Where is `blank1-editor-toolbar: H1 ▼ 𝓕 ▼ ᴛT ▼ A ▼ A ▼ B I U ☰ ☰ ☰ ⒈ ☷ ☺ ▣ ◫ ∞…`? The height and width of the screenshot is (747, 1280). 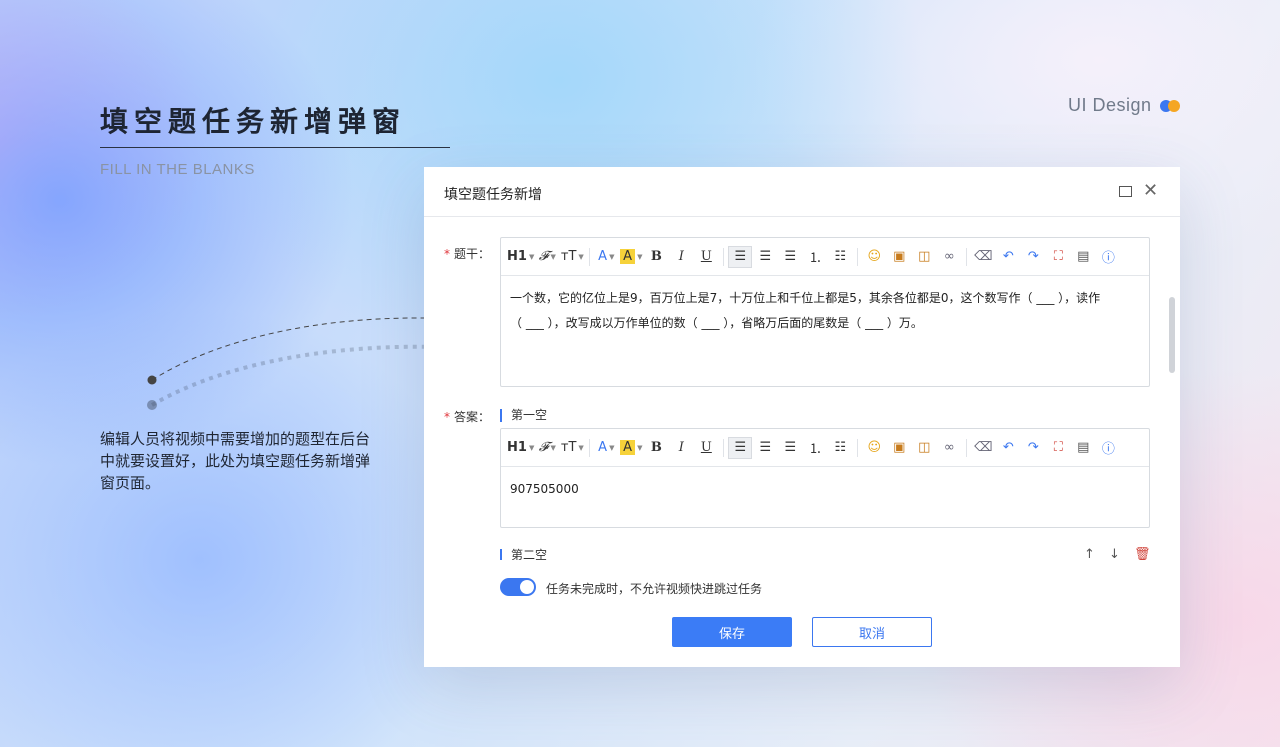 blank1-editor-toolbar: H1 ▼ 𝓕 ▼ ᴛT ▼ A ▼ A ▼ B I U ☰ ☰ ☰ ⒈ ☷ ☺ ▣ ◫ ∞… is located at coordinates (825, 448).